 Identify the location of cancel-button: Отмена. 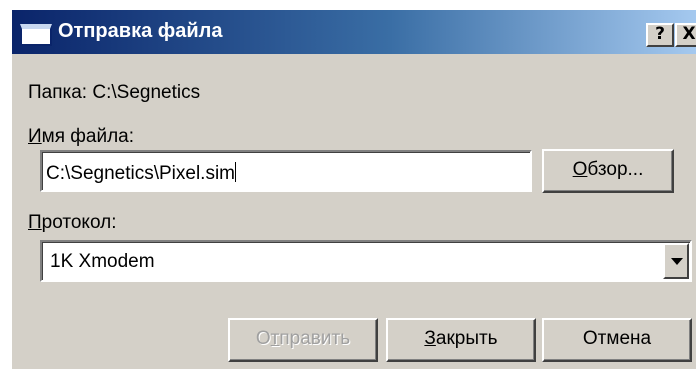
(617, 340).